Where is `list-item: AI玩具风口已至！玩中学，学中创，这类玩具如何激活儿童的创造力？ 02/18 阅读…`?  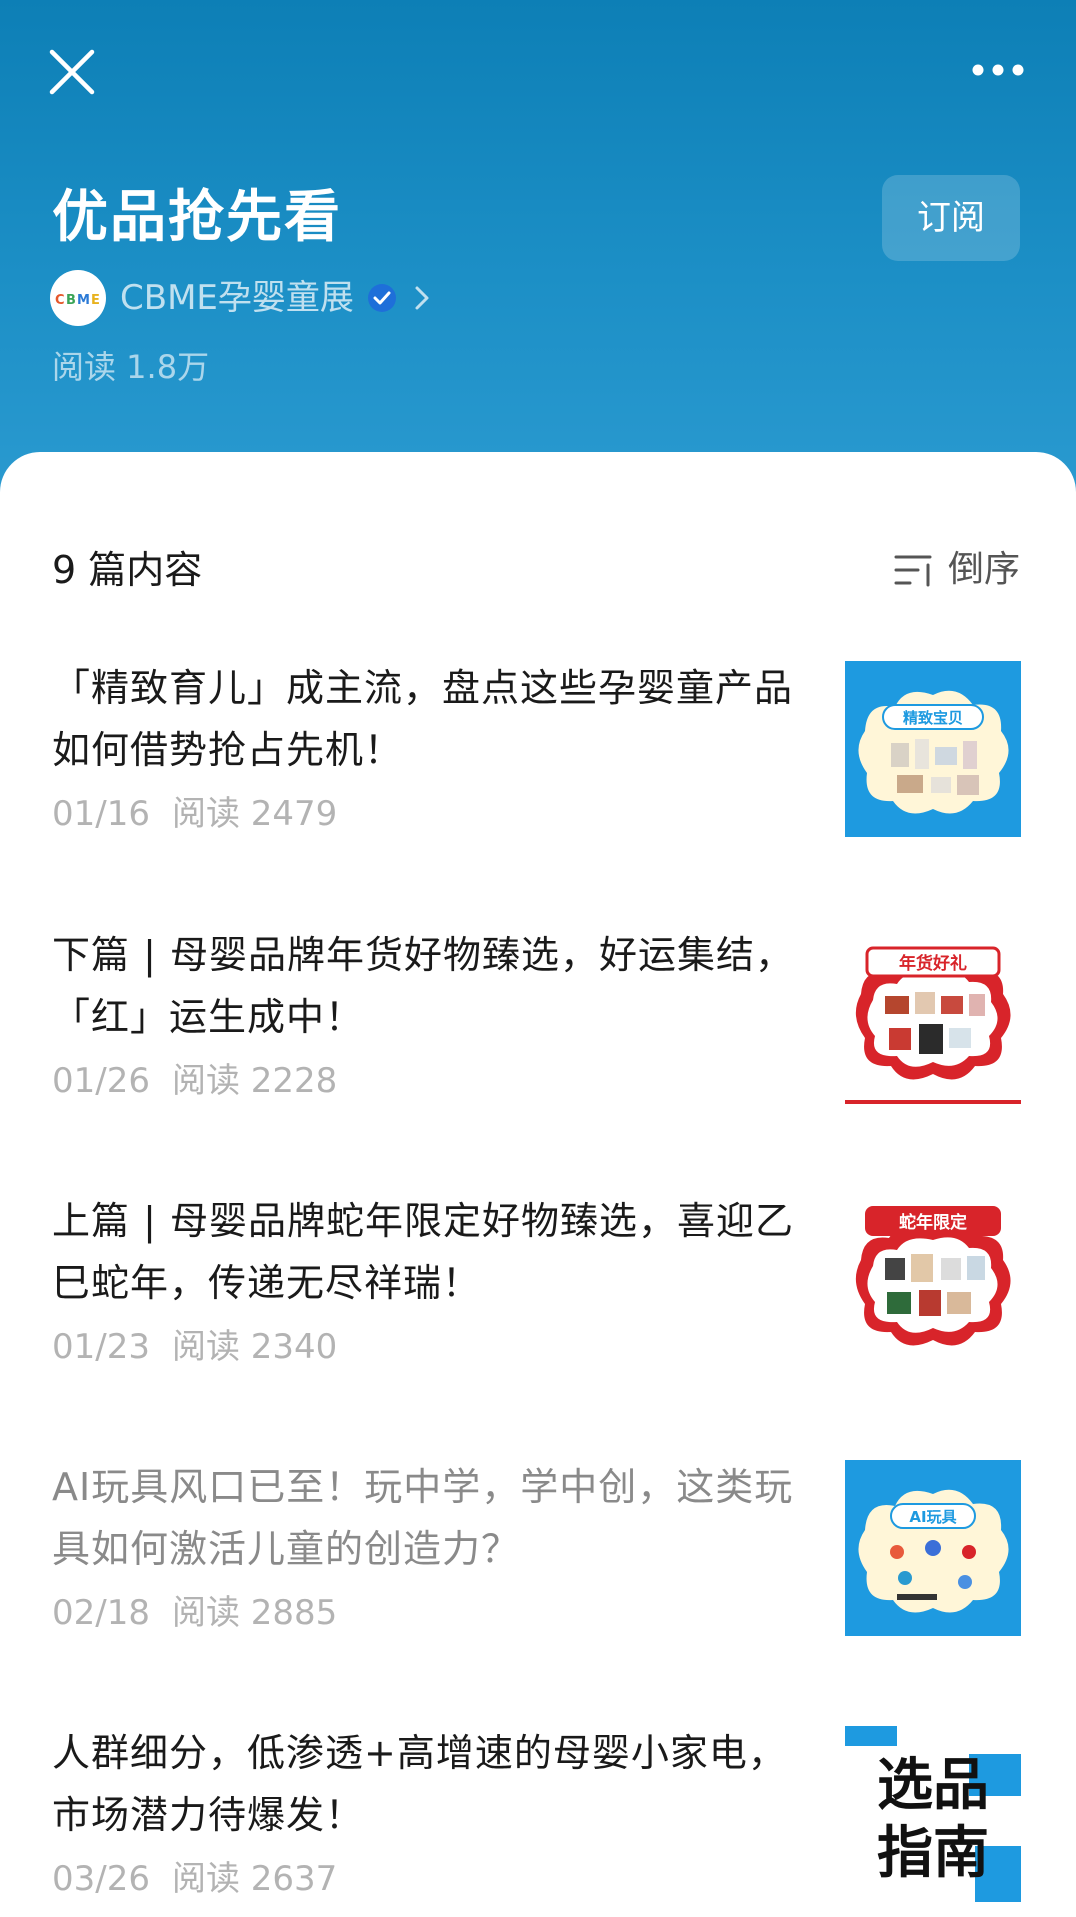
list-item: AI玩具风口已至！玩中学，学中创，这类玩具如何激活儿童的创造力？ 02/18 阅读… is located at coordinates (538, 1576).